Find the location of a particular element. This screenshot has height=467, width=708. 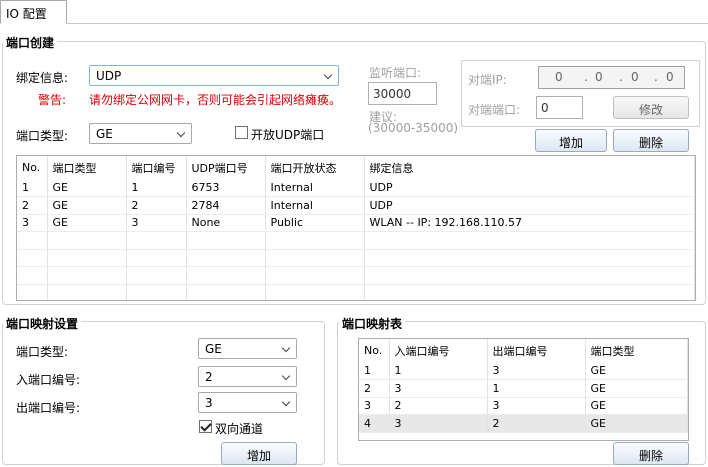

bind-info-select: UDP is located at coordinates (214, 75).